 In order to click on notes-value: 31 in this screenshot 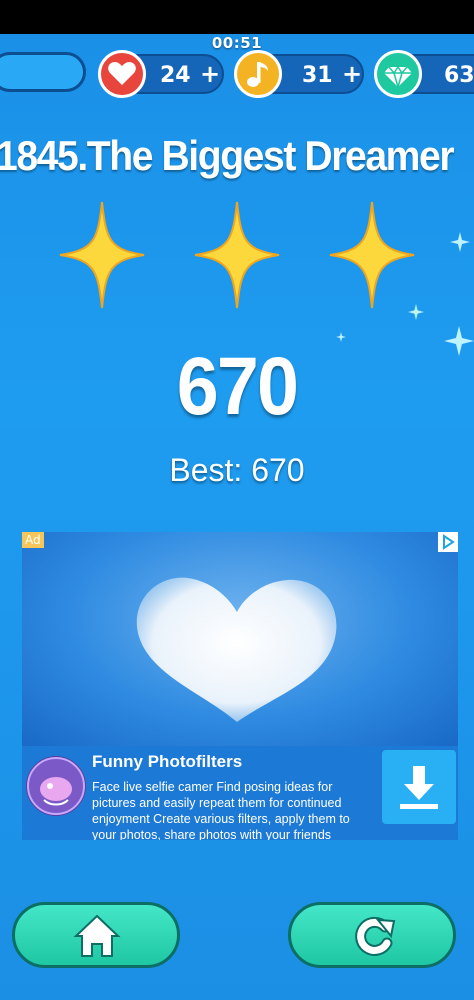, I will do `click(317, 75)`.